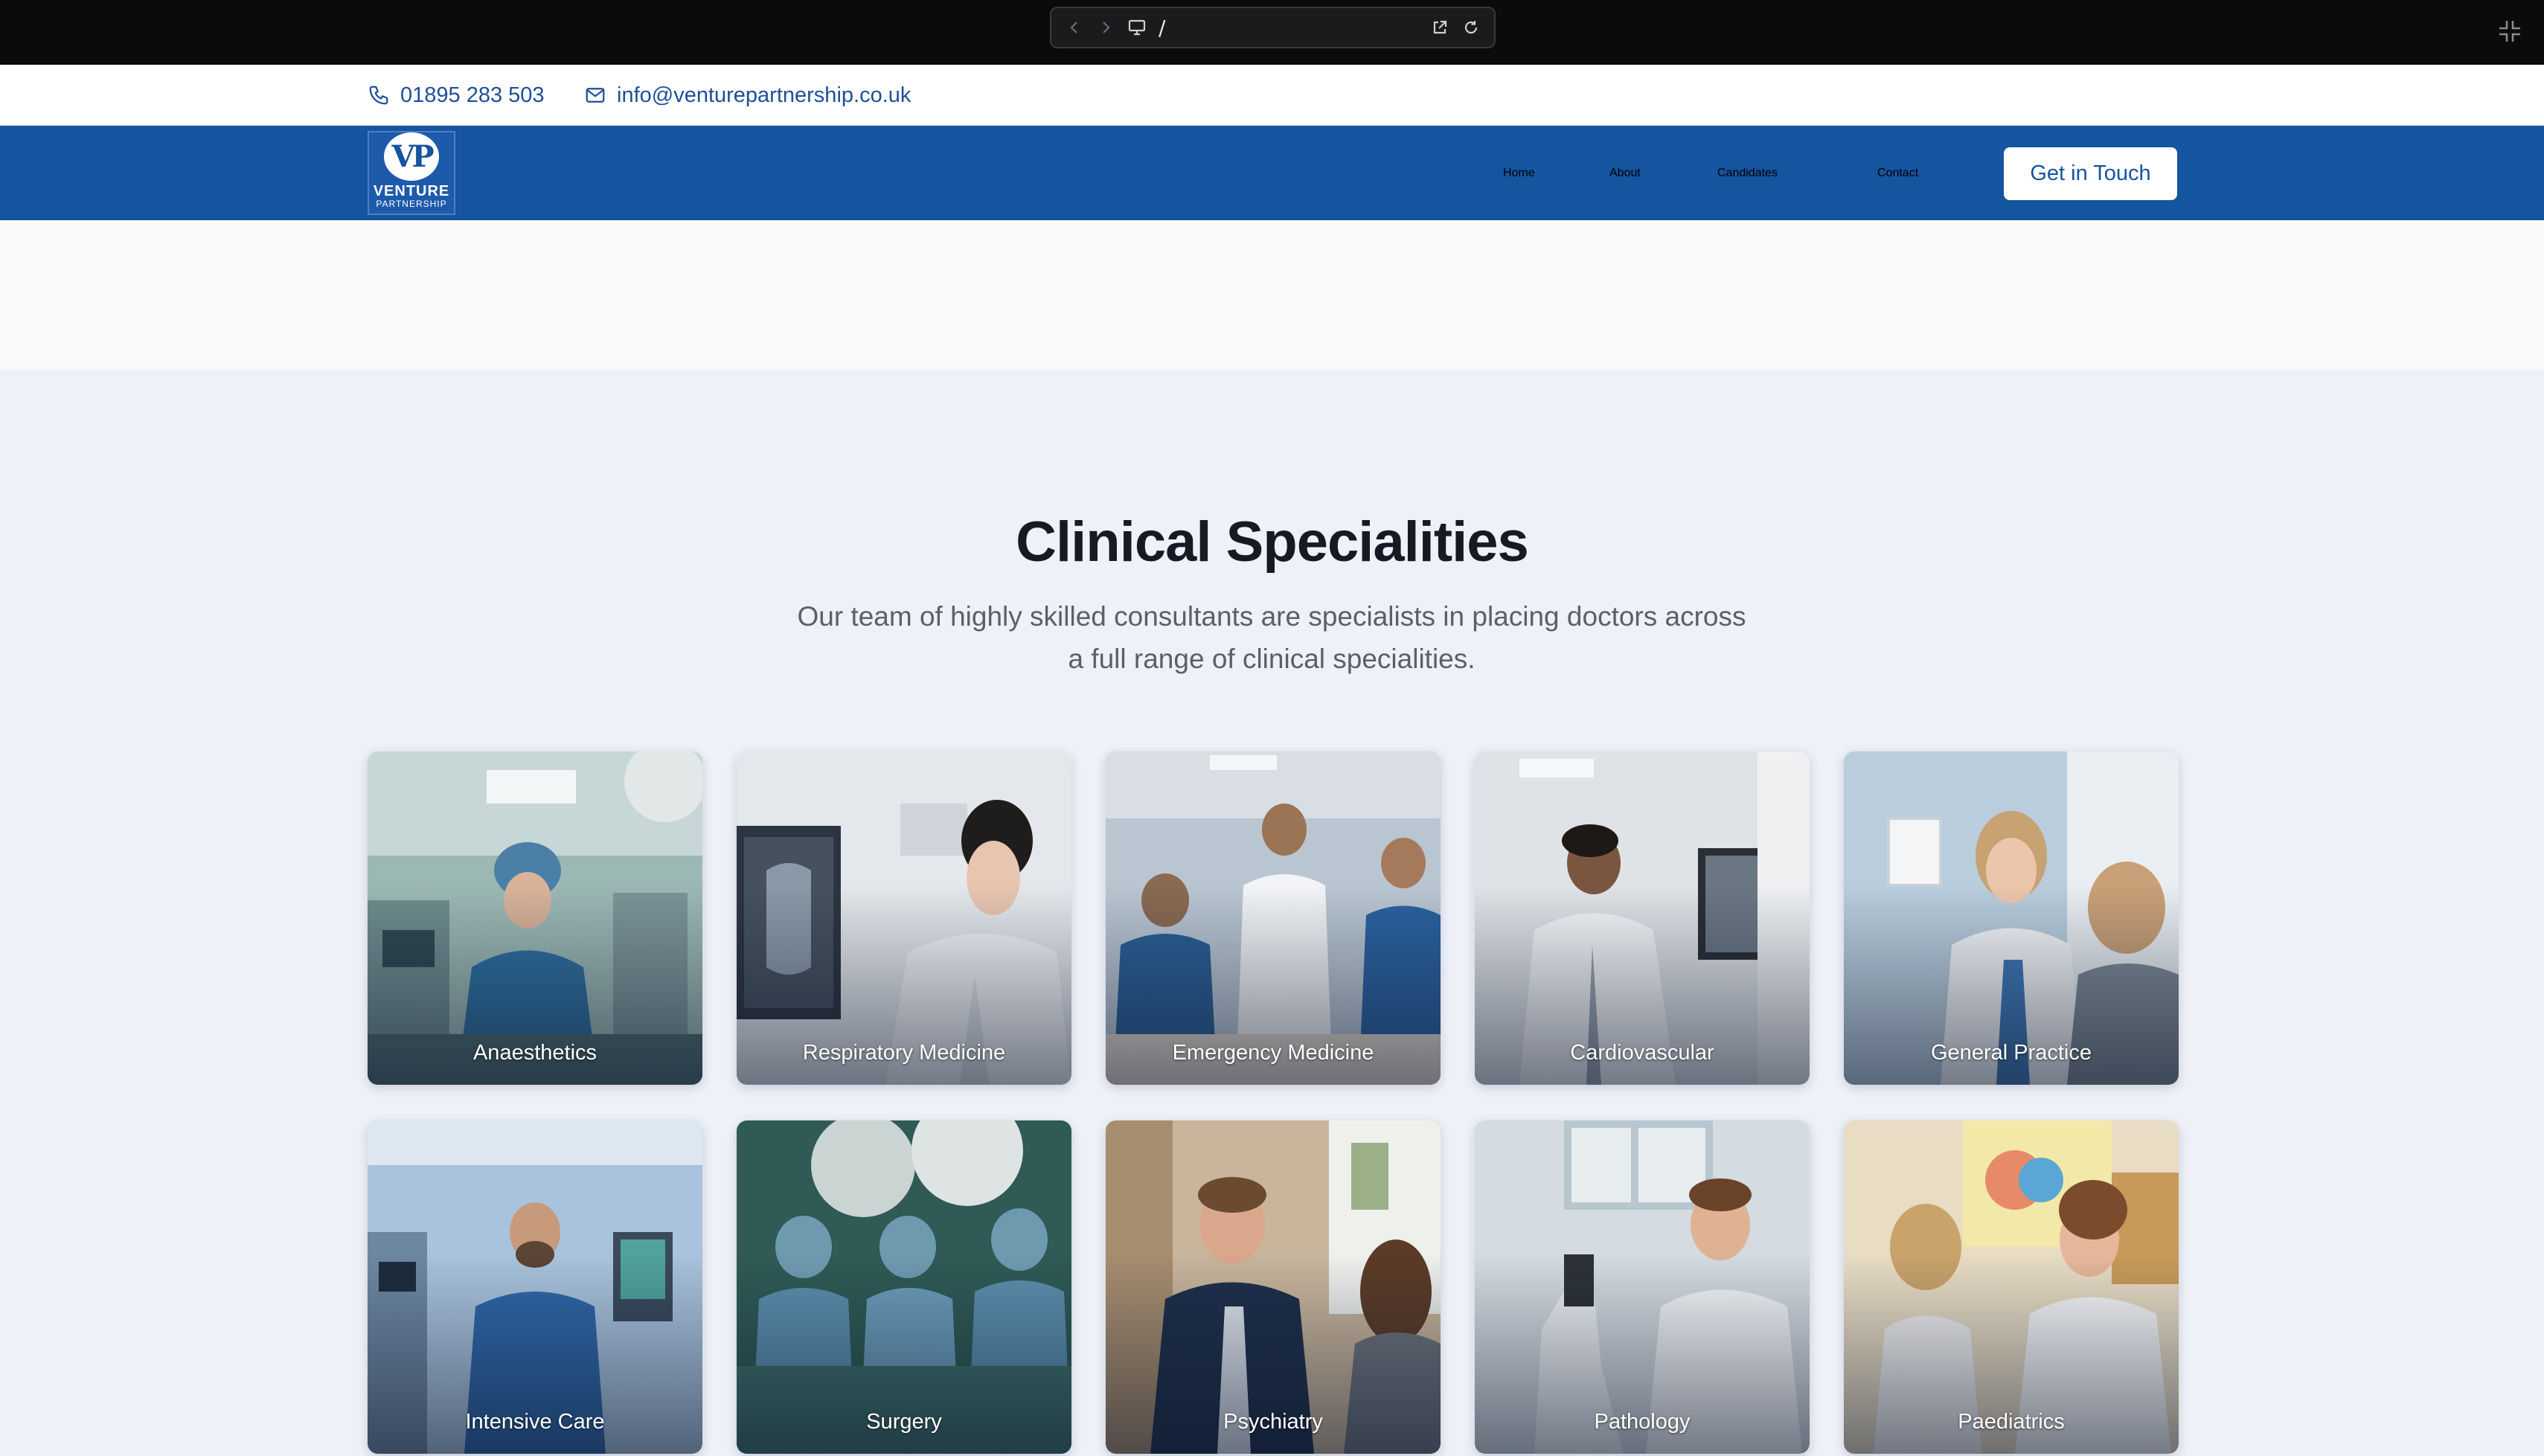 The height and width of the screenshot is (1456, 2544). Describe the element at coordinates (1273, 1422) in the screenshot. I see `speciality-label: Psychiatry` at that location.